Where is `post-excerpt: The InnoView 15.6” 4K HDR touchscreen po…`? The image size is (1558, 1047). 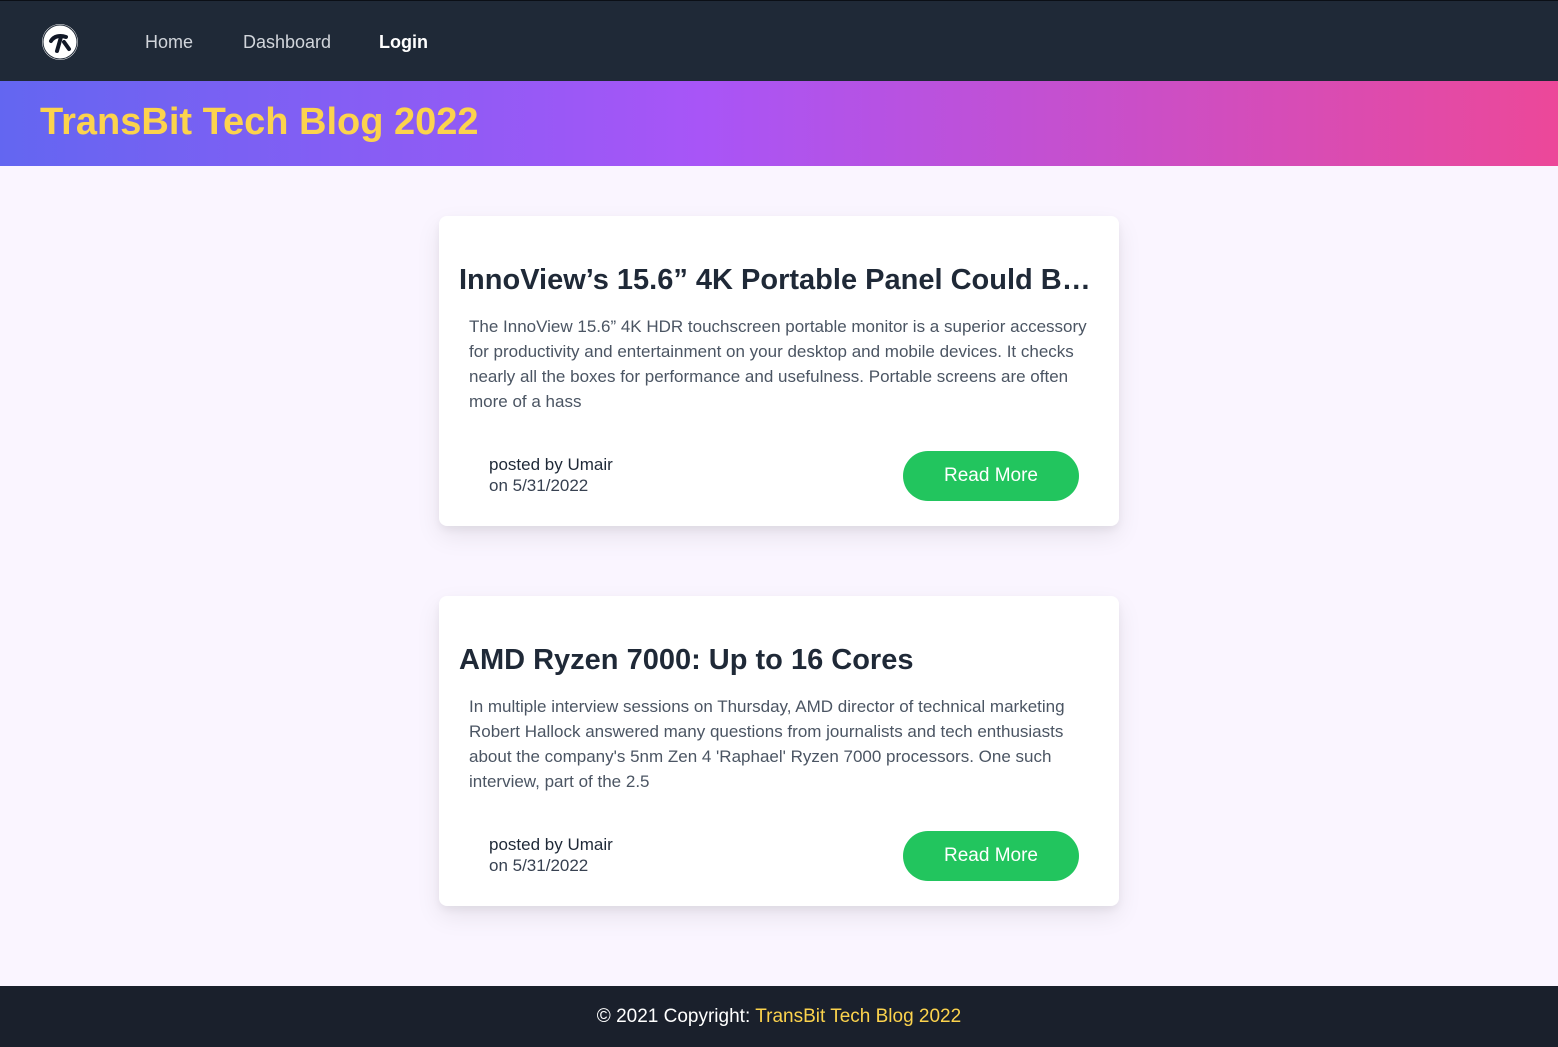
post-excerpt: The InnoView 15.6” 4K HDR touchscreen po… is located at coordinates (778, 364).